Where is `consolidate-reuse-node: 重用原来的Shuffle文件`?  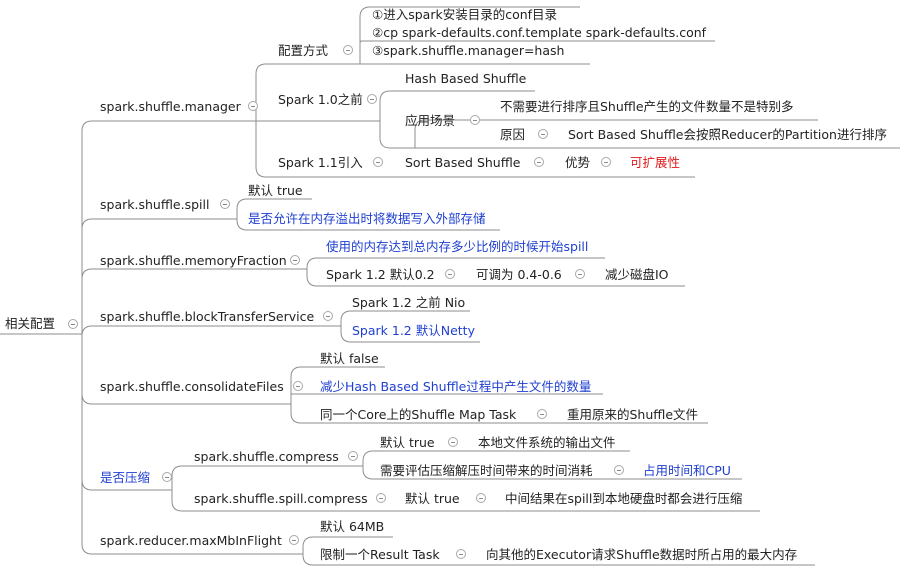 consolidate-reuse-node: 重用原来的Shuffle文件 is located at coordinates (633, 414).